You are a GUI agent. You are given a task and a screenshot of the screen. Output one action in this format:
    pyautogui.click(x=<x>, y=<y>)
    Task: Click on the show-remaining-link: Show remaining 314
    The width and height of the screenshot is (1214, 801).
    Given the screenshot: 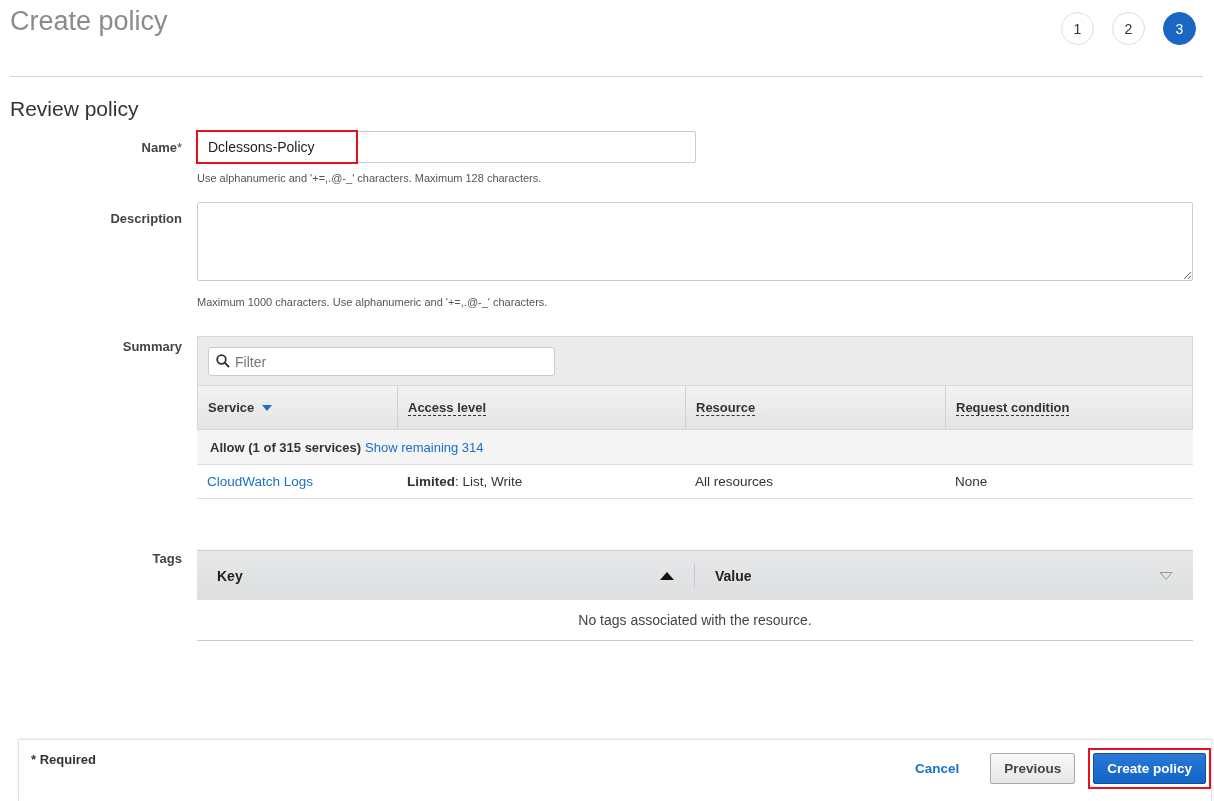 What is the action you would take?
    pyautogui.click(x=424, y=447)
    